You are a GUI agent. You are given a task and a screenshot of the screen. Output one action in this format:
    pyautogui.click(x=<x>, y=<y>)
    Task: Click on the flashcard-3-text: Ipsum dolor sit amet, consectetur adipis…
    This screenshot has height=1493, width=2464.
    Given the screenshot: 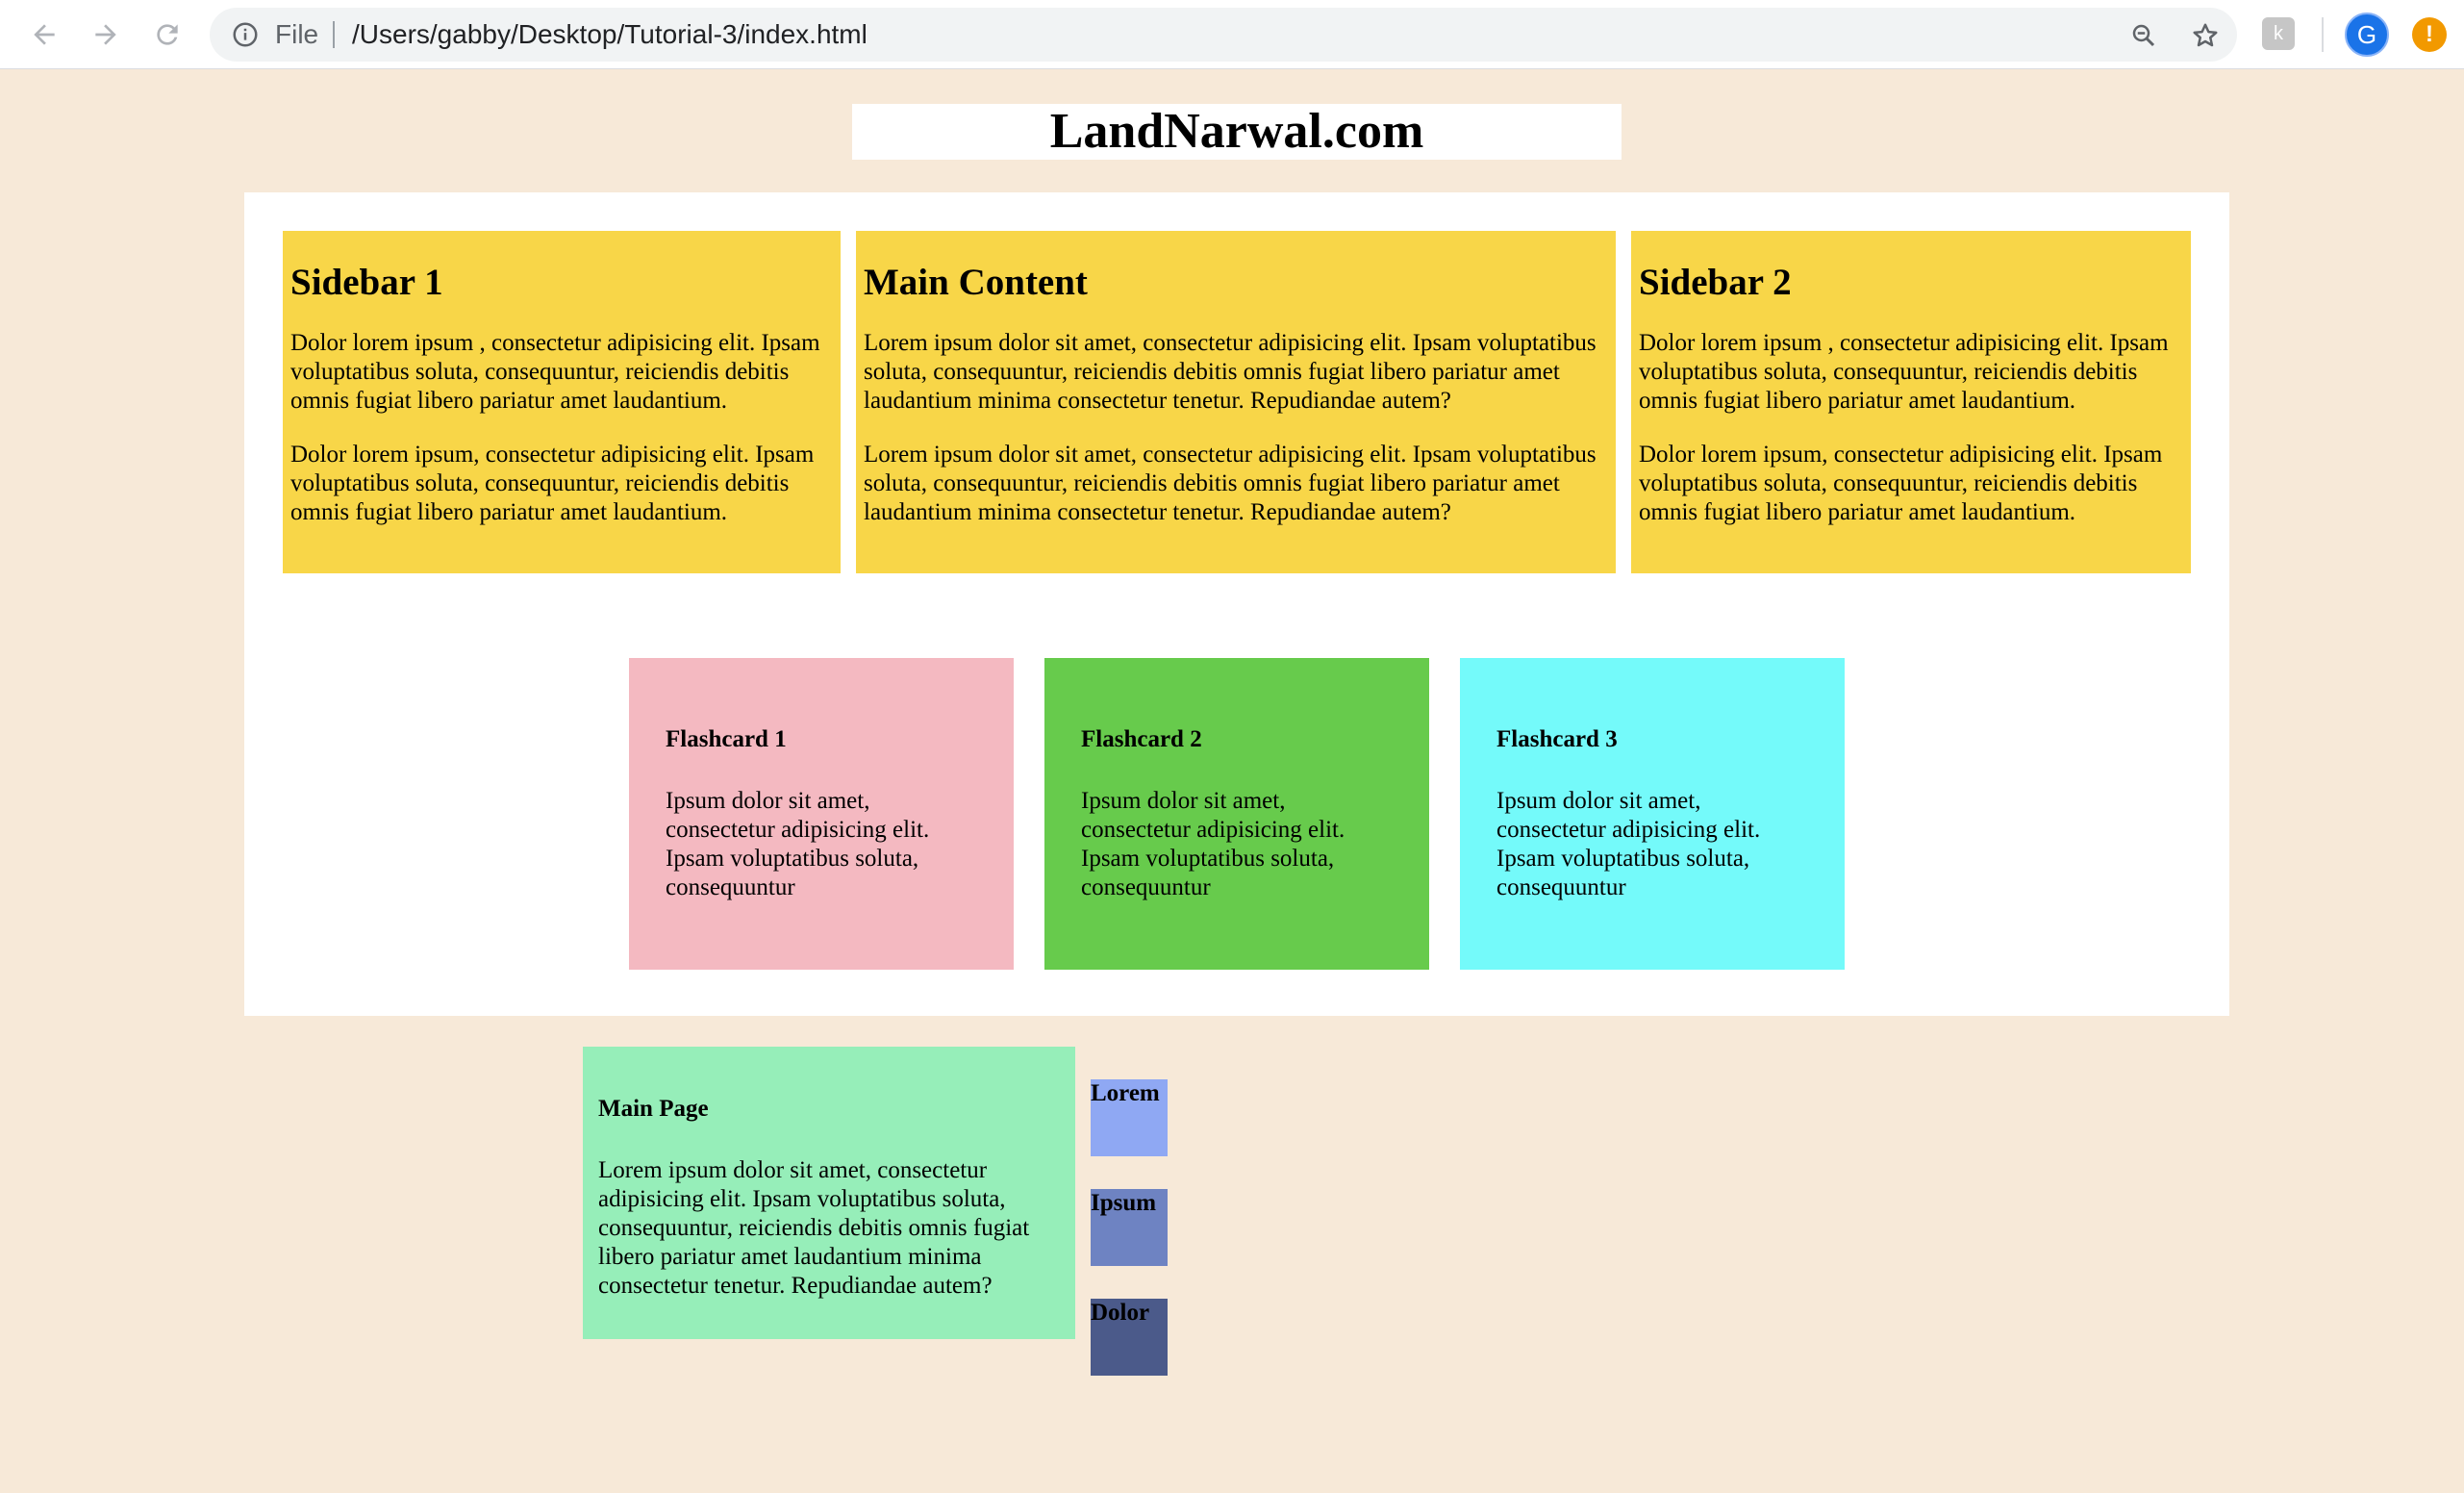 What is the action you would take?
    pyautogui.click(x=1628, y=844)
    